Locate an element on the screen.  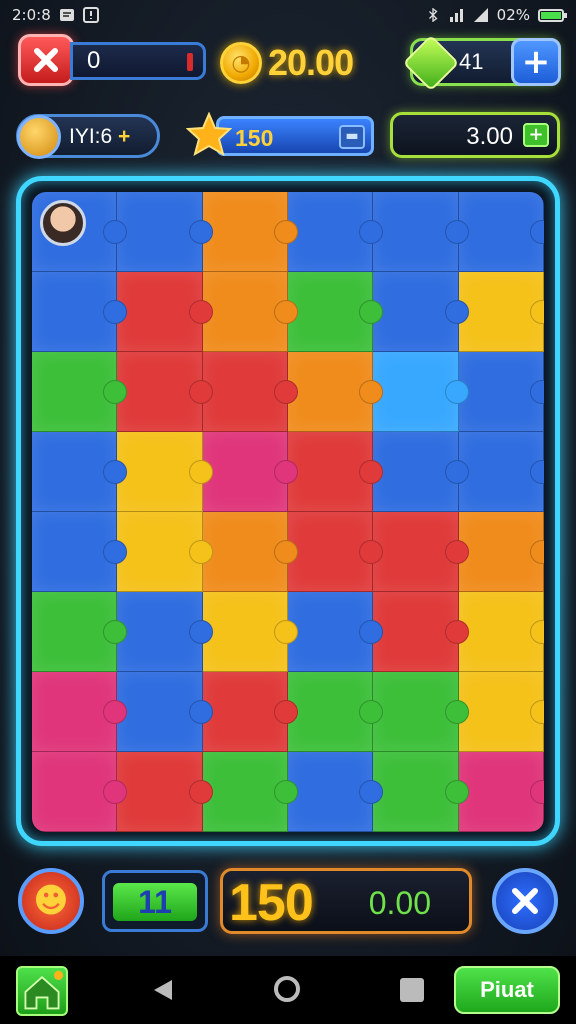
star-counter: 150 ▬ is located at coordinates (280, 135).